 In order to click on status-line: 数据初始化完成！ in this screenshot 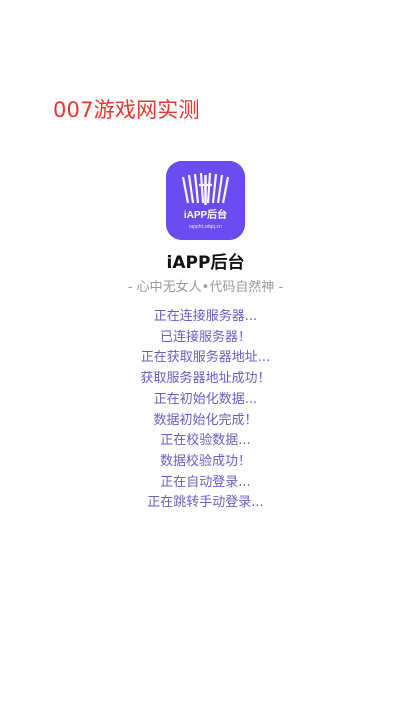, I will do `click(205, 420)`.